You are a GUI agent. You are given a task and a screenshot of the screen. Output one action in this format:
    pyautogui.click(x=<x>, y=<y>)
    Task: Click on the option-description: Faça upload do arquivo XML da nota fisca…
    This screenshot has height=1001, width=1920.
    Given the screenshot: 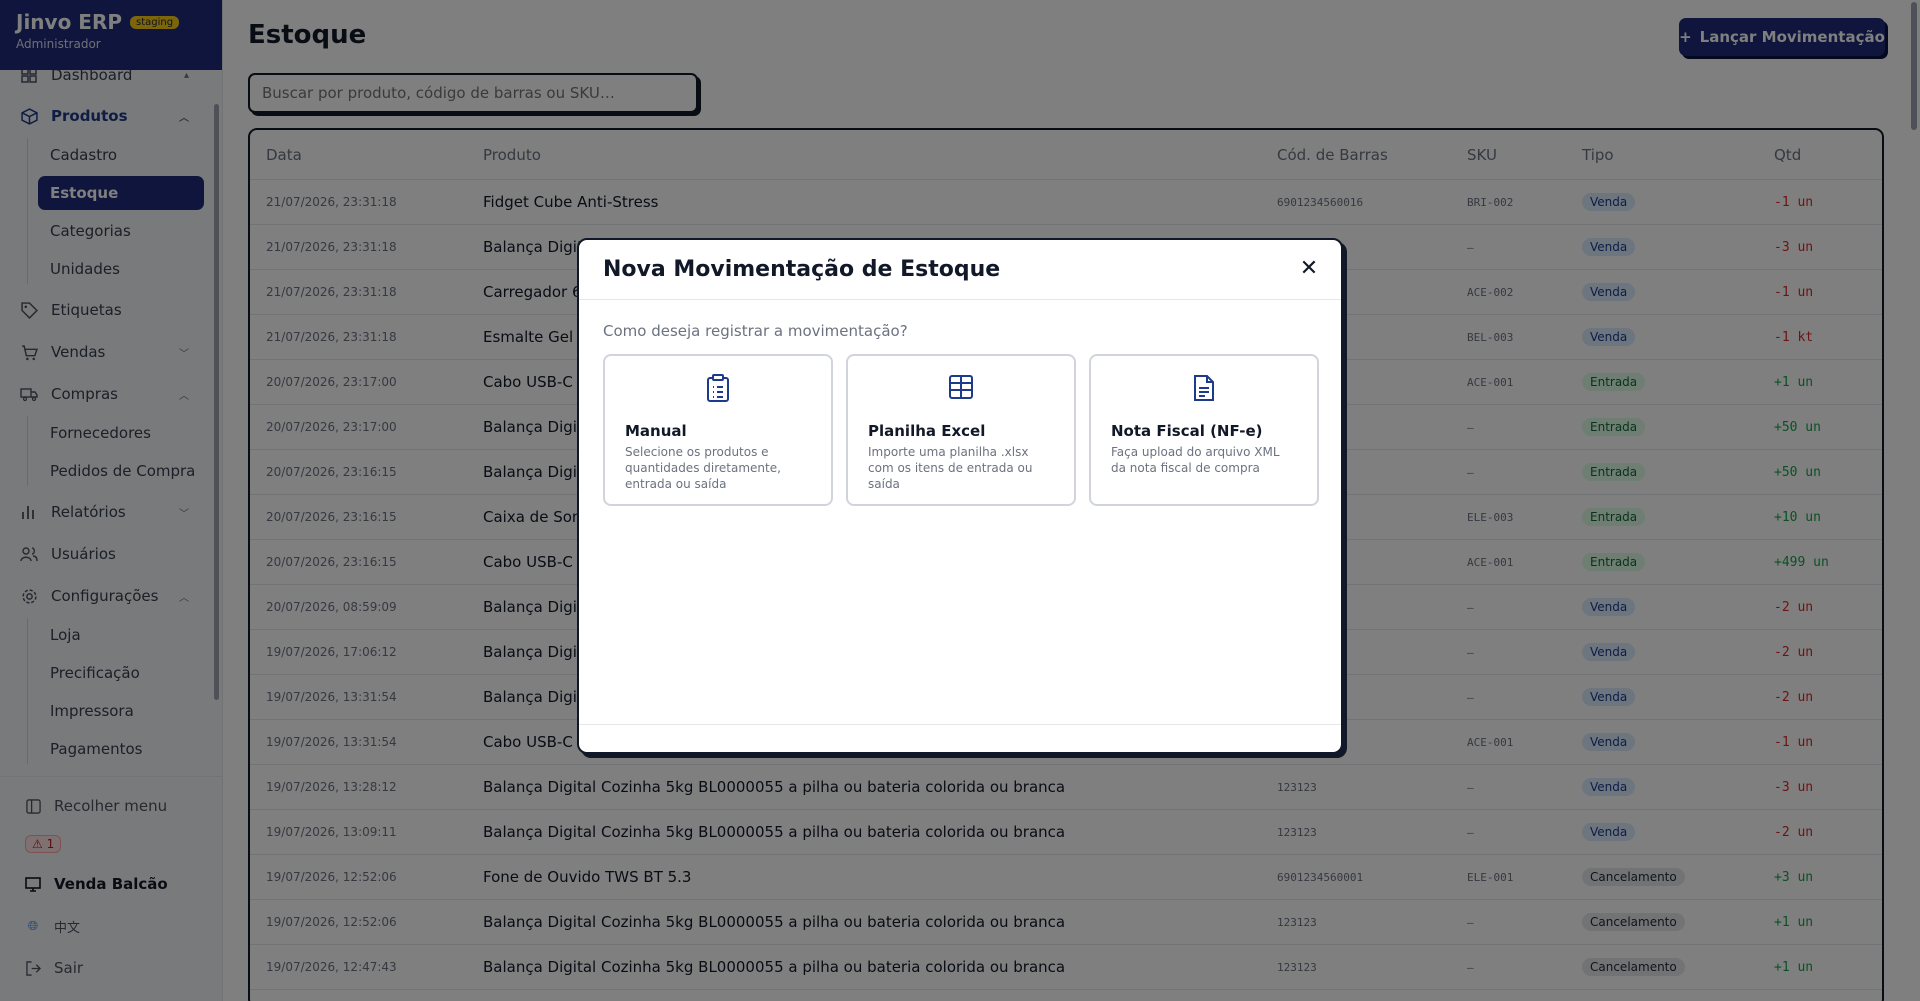 What is the action you would take?
    pyautogui.click(x=1195, y=460)
    